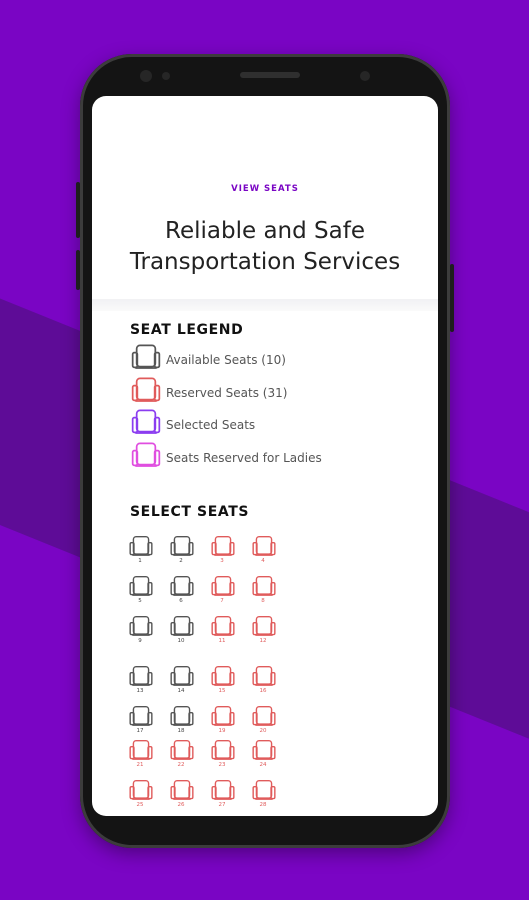  What do you see at coordinates (222, 765) in the screenshot?
I see `seat-number: 23` at bounding box center [222, 765].